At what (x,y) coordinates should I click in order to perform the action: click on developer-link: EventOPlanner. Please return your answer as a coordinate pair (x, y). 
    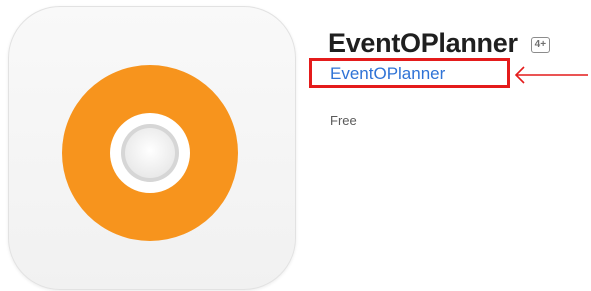
    Looking at the image, I should click on (387, 74).